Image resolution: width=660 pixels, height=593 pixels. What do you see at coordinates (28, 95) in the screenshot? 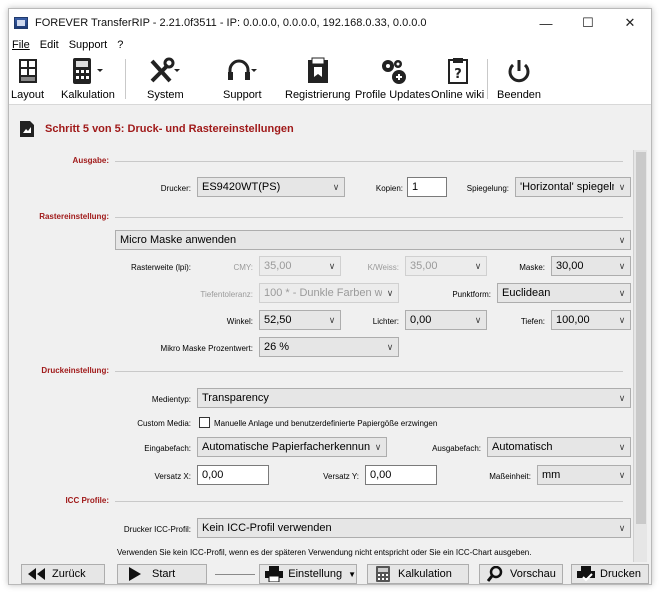
I see `toolbar-layout-label: Layout` at bounding box center [28, 95].